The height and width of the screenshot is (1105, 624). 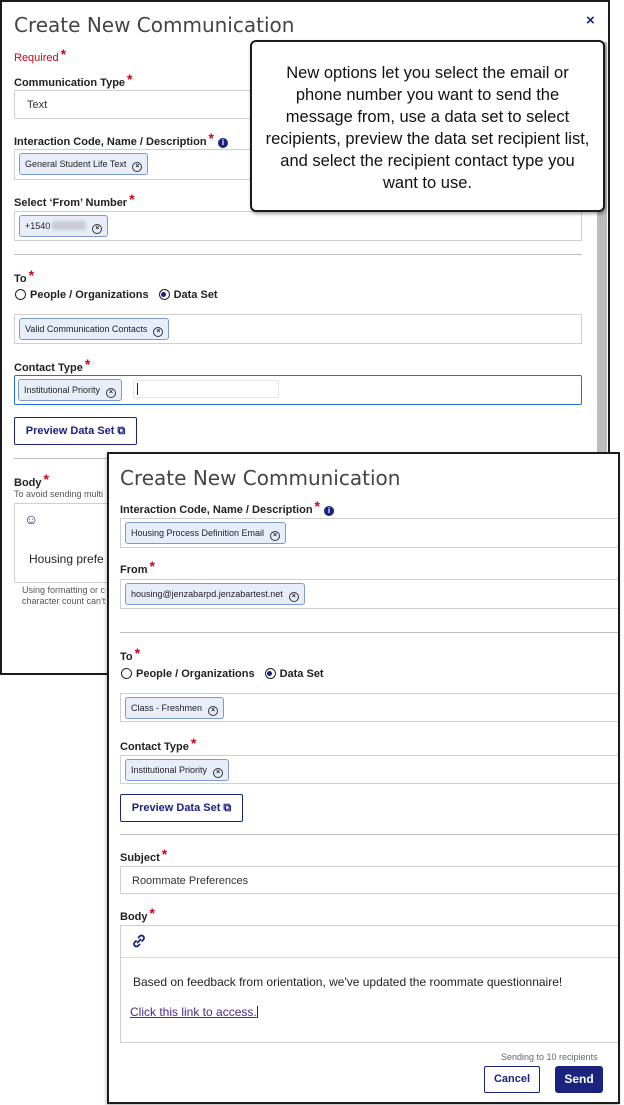 I want to click on subject-label: Subject *, so click(x=144, y=855).